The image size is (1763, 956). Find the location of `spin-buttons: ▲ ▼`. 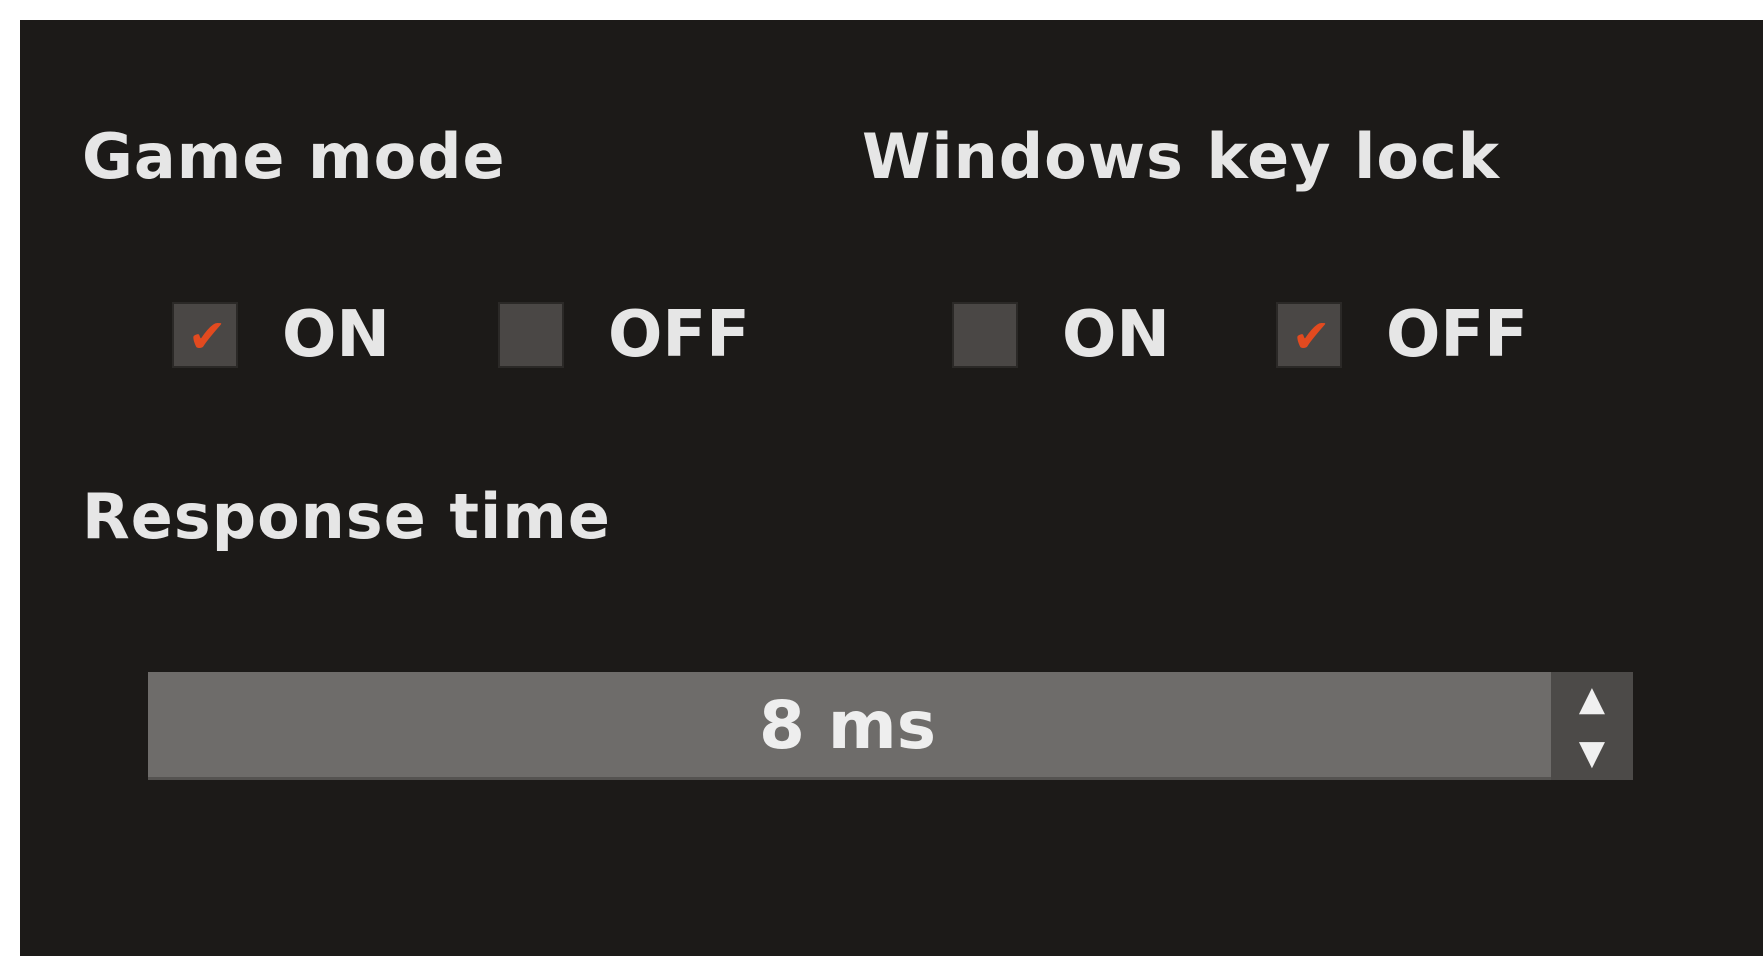

spin-buttons: ▲ ▼ is located at coordinates (1592, 726).